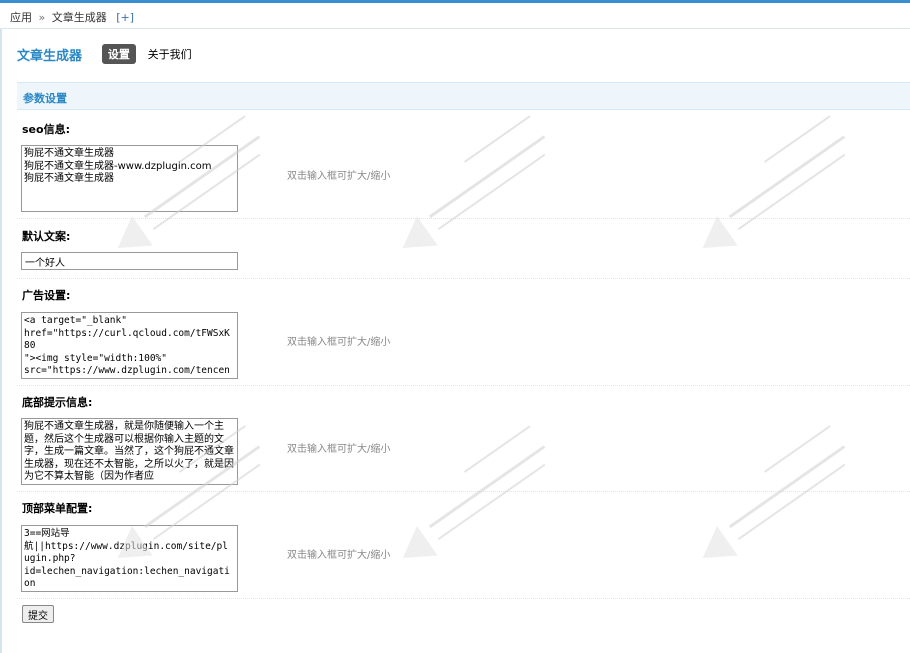 The image size is (910, 653). What do you see at coordinates (339, 449) in the screenshot?
I see `footer-hint: 双击输入框可扩大/缩小` at bounding box center [339, 449].